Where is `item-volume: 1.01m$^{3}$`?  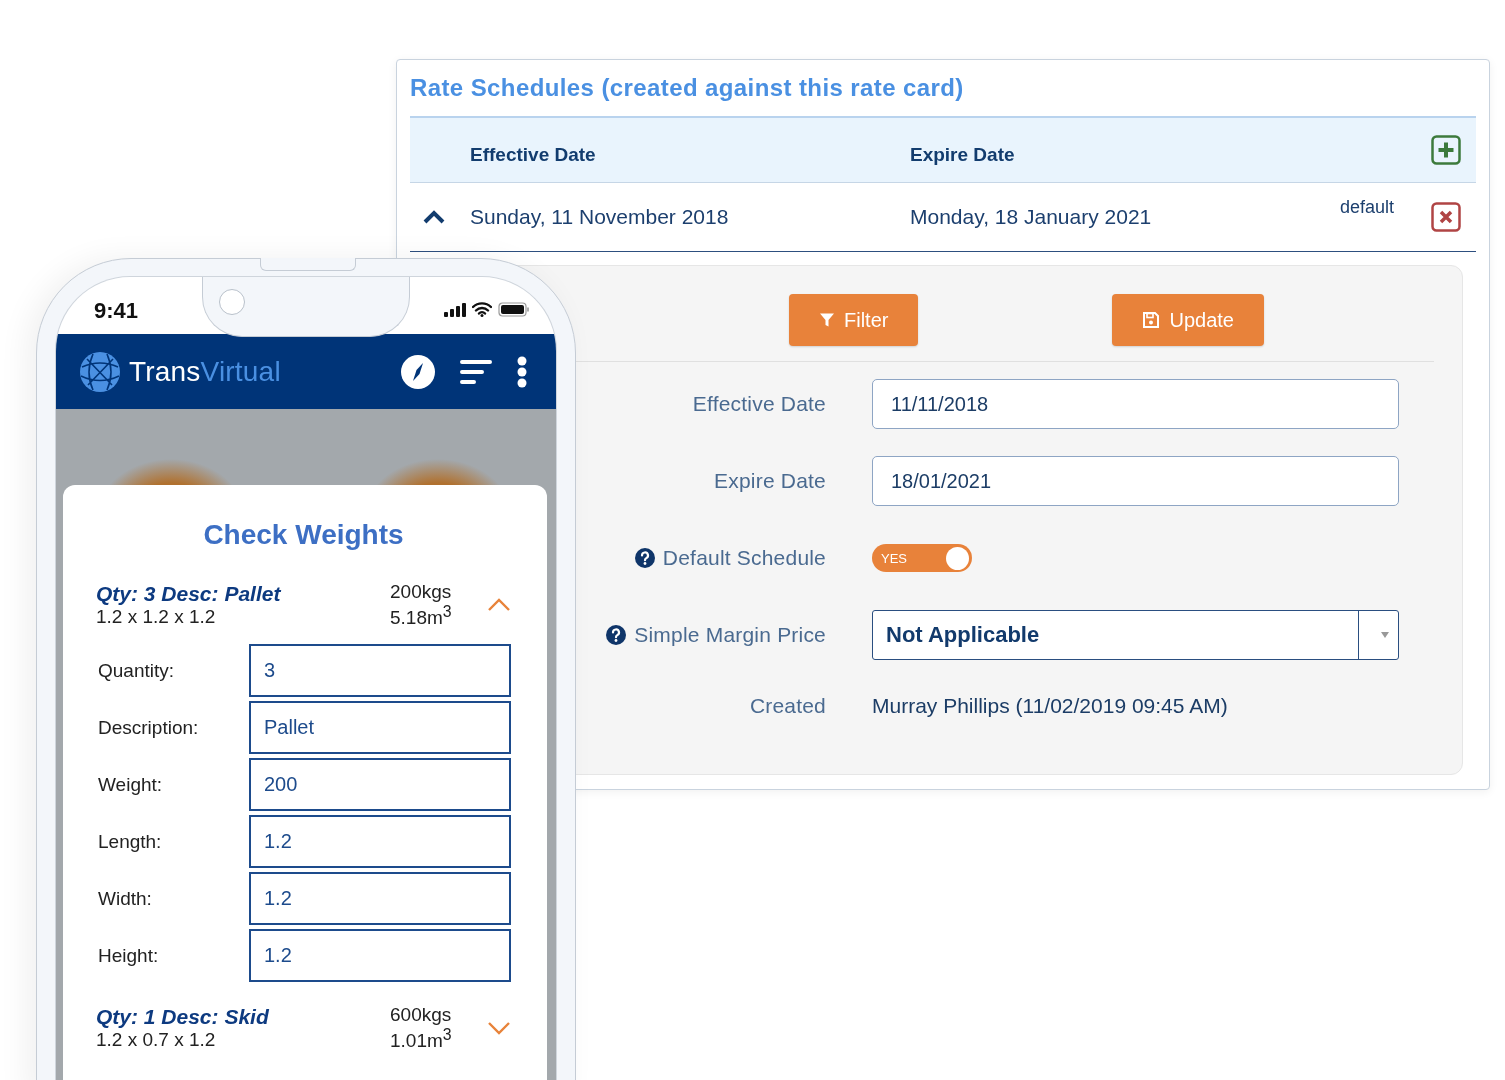
item-volume: 1.01m$^{3}$ is located at coordinates (421, 1039).